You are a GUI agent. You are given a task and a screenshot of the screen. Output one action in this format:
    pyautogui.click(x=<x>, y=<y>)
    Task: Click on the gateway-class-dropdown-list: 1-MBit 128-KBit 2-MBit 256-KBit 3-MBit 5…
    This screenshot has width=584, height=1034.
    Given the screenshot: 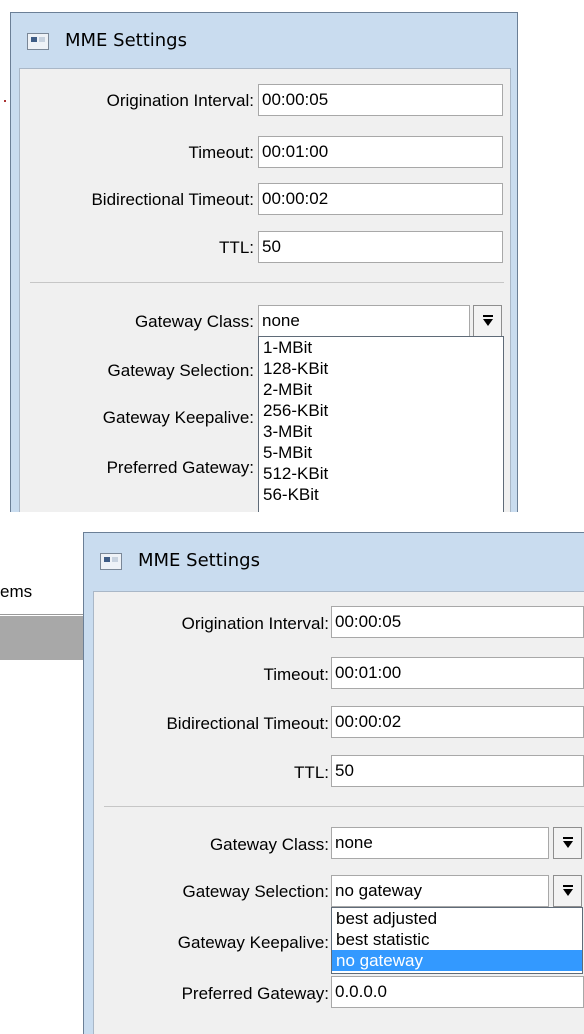 What is the action you would take?
    pyautogui.click(x=381, y=424)
    